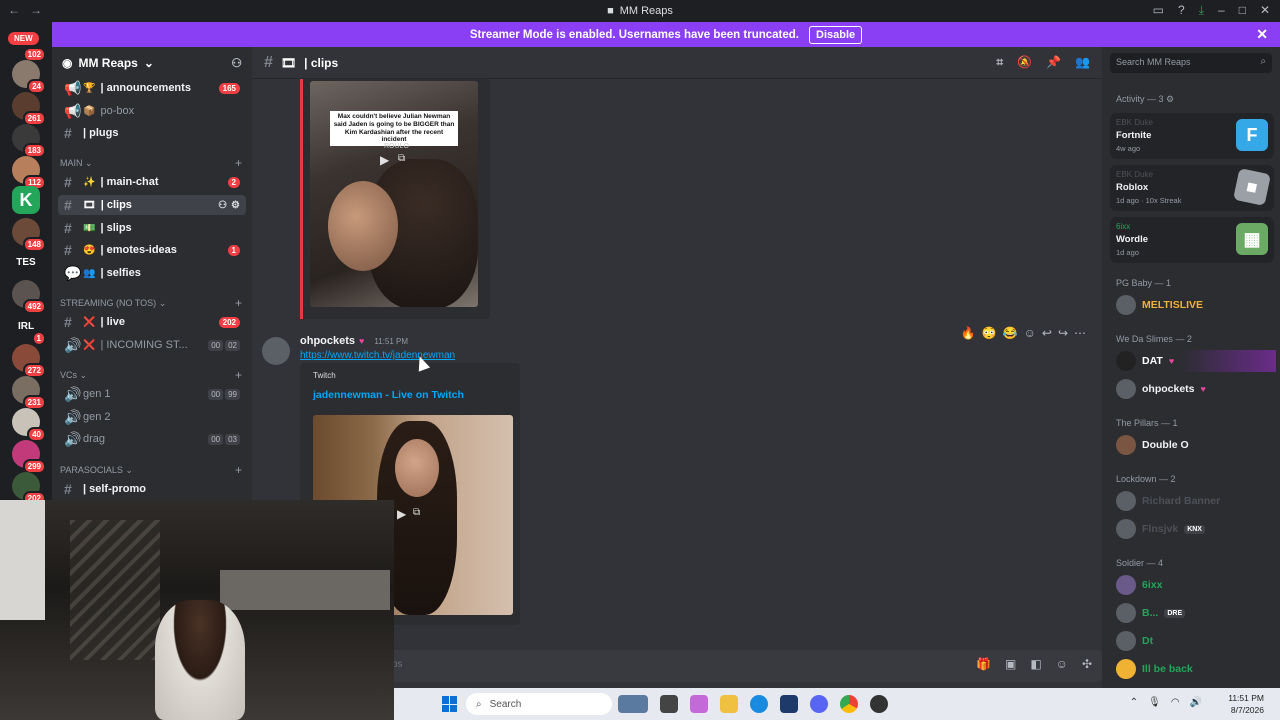  I want to click on edge-icon, so click(759, 704).